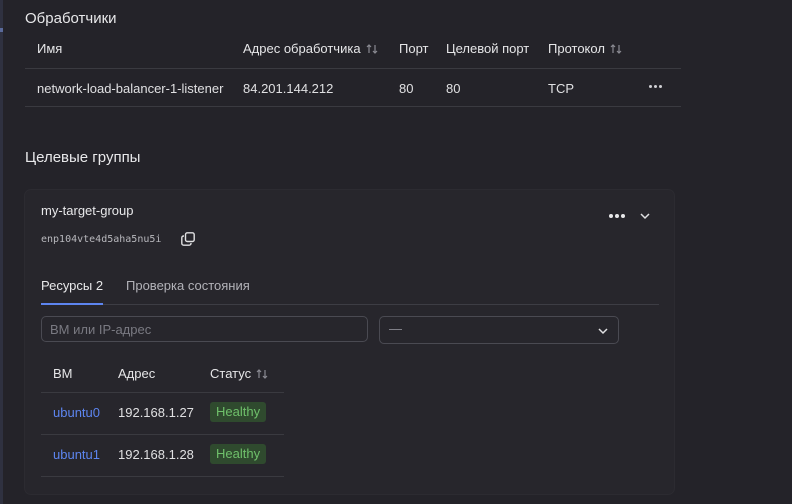 The height and width of the screenshot is (504, 792). Describe the element at coordinates (137, 373) in the screenshot. I see `column-header-address: Адрес` at that location.